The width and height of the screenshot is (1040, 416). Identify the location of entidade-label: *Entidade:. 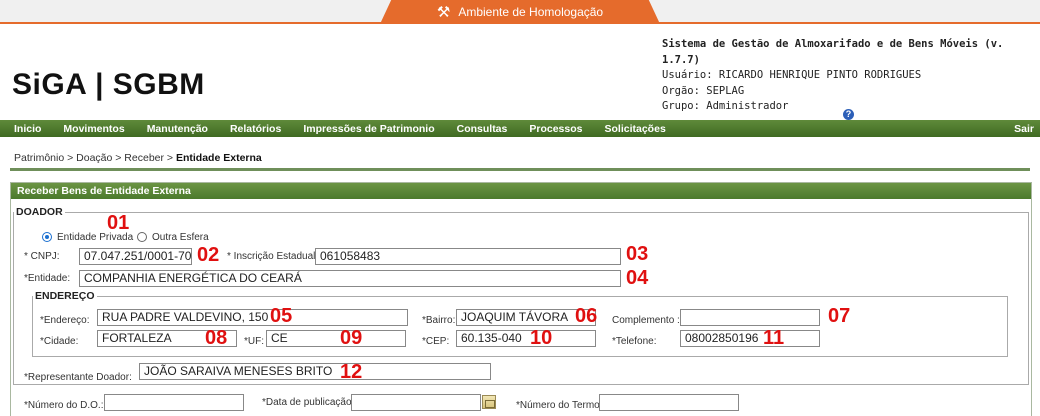
(47, 278).